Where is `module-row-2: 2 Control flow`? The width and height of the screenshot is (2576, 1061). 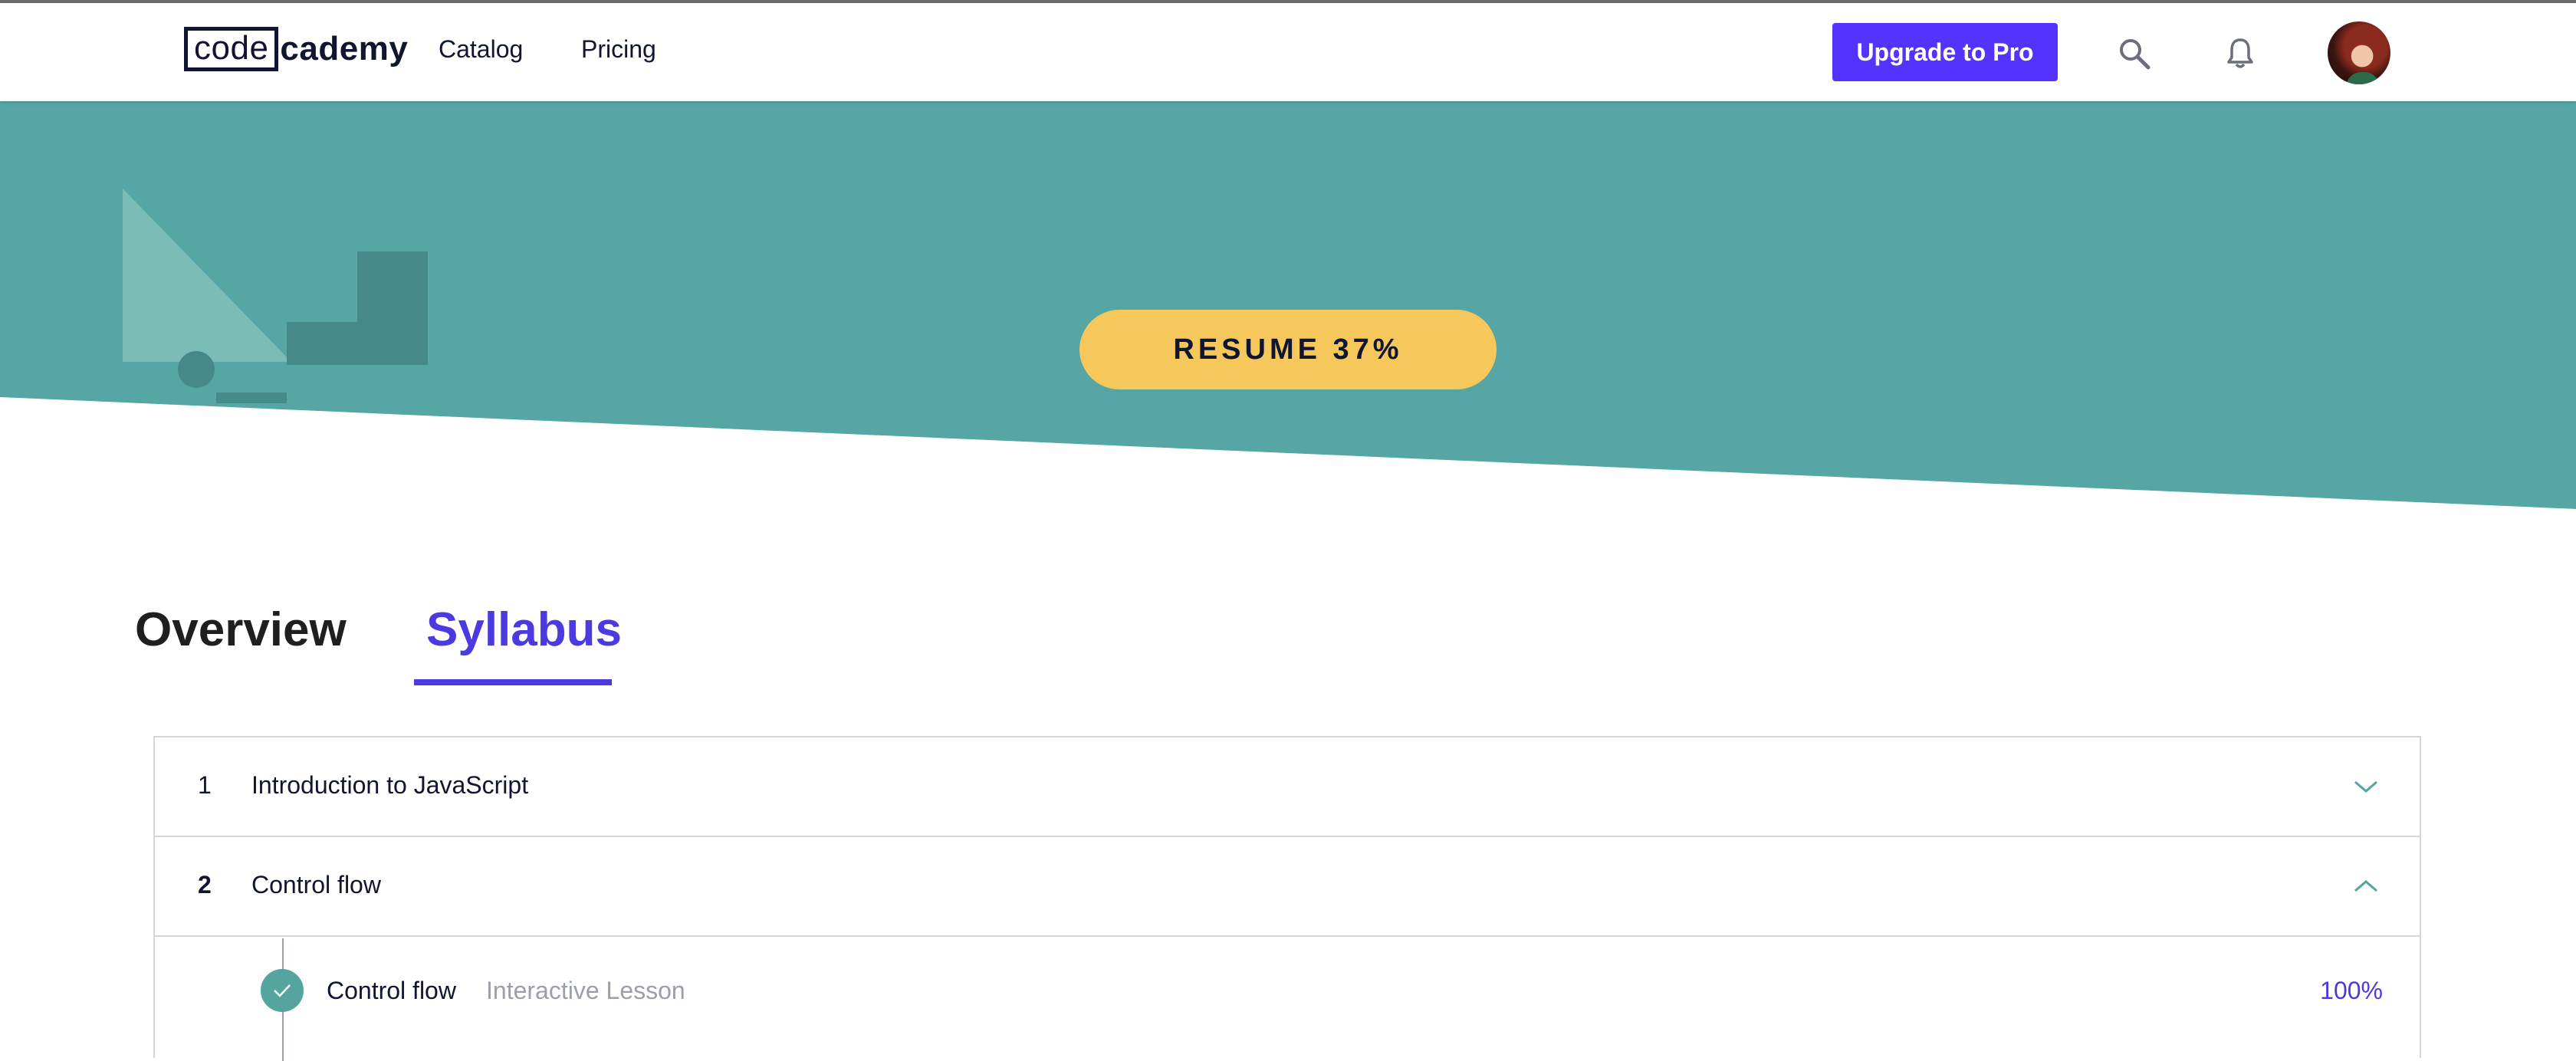 module-row-2: 2 Control flow is located at coordinates (1287, 887).